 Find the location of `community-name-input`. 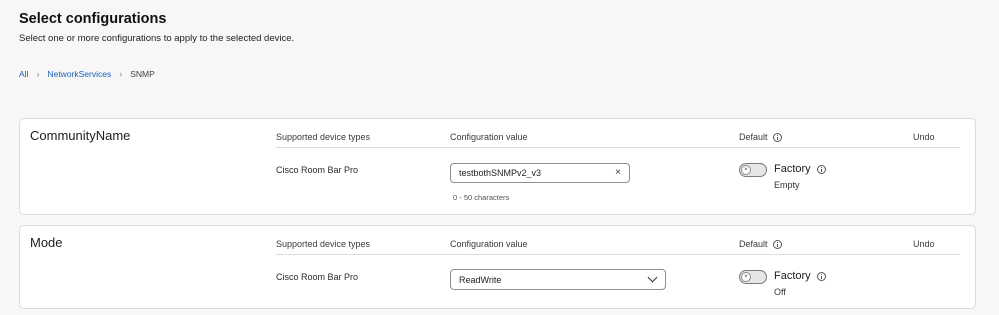

community-name-input is located at coordinates (529, 173).